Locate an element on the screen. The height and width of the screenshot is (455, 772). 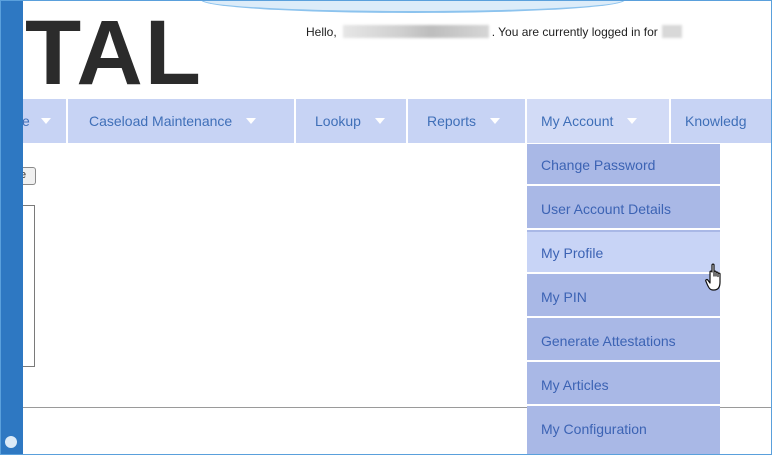
nav-item-label: My Account is located at coordinates (577, 121).